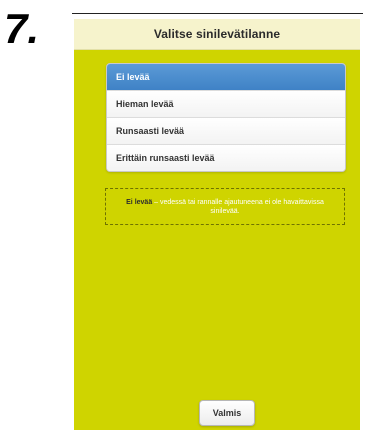 The height and width of the screenshot is (430, 371). I want to click on option-runsaasti-levaa: Runsaasti levää, so click(226, 130).